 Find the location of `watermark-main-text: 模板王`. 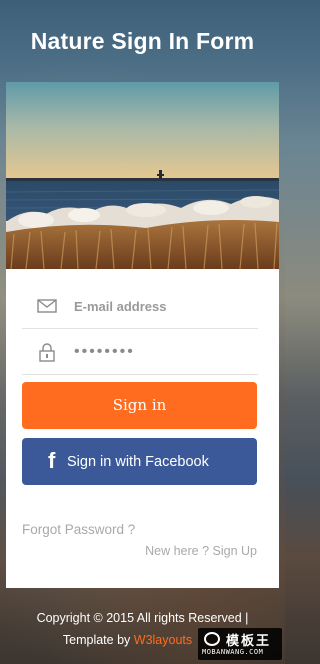

watermark-main-text: 模板王 is located at coordinates (249, 641).